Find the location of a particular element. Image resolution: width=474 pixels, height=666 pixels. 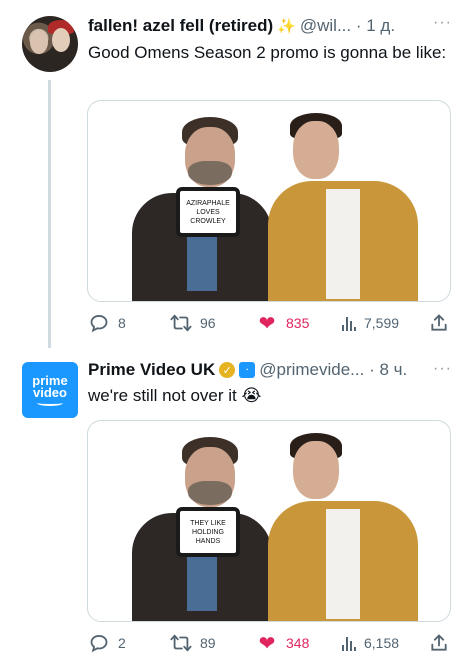

reply-count: 2 is located at coordinates (122, 643).